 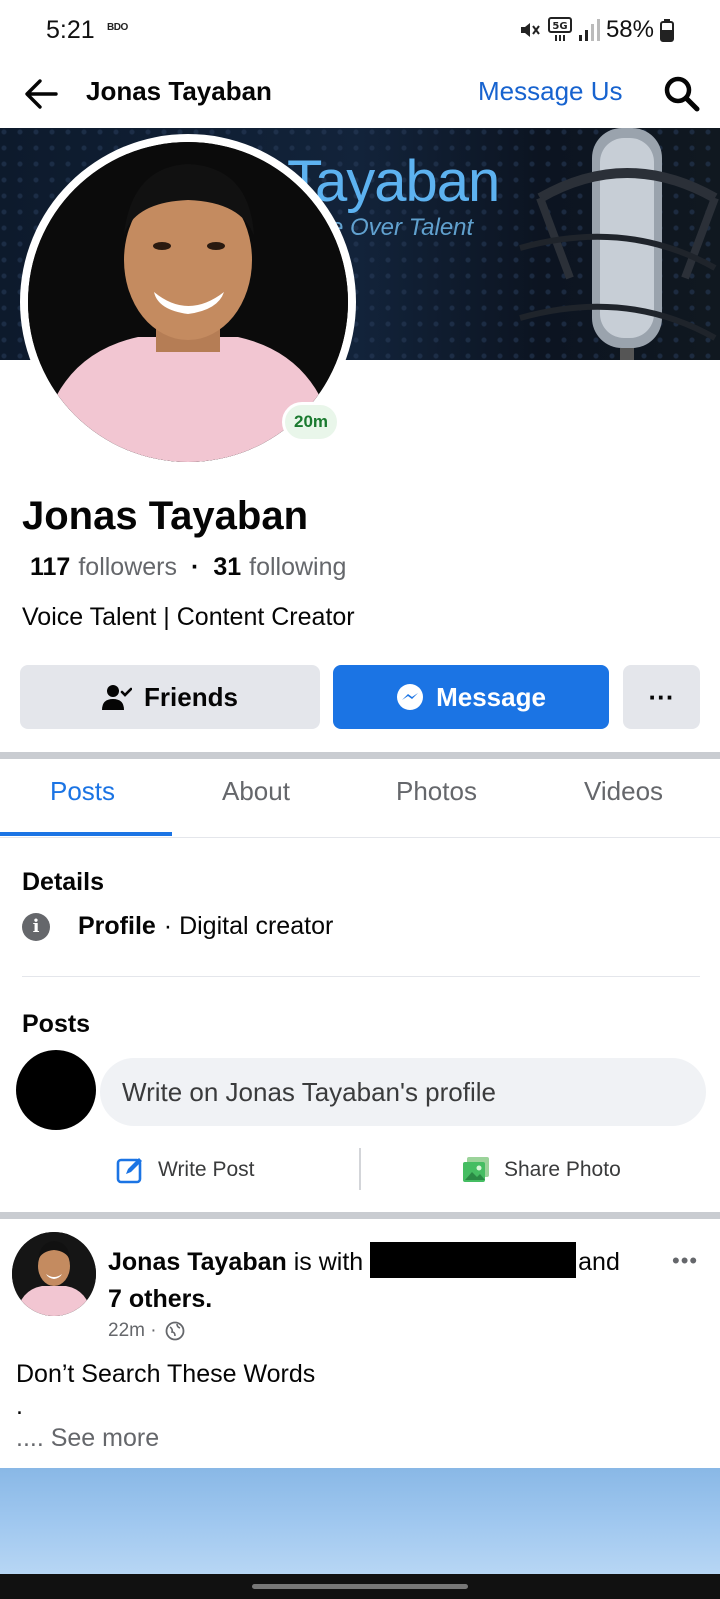 What do you see at coordinates (117, 27) in the screenshot?
I see `carrier-badge: BDO` at bounding box center [117, 27].